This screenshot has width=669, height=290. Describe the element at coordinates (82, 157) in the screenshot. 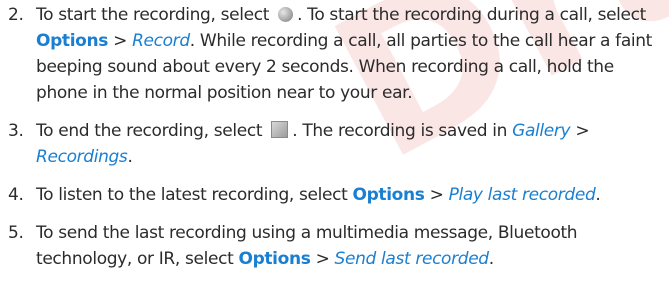

I see `recordings-menu-path: Recordings` at that location.